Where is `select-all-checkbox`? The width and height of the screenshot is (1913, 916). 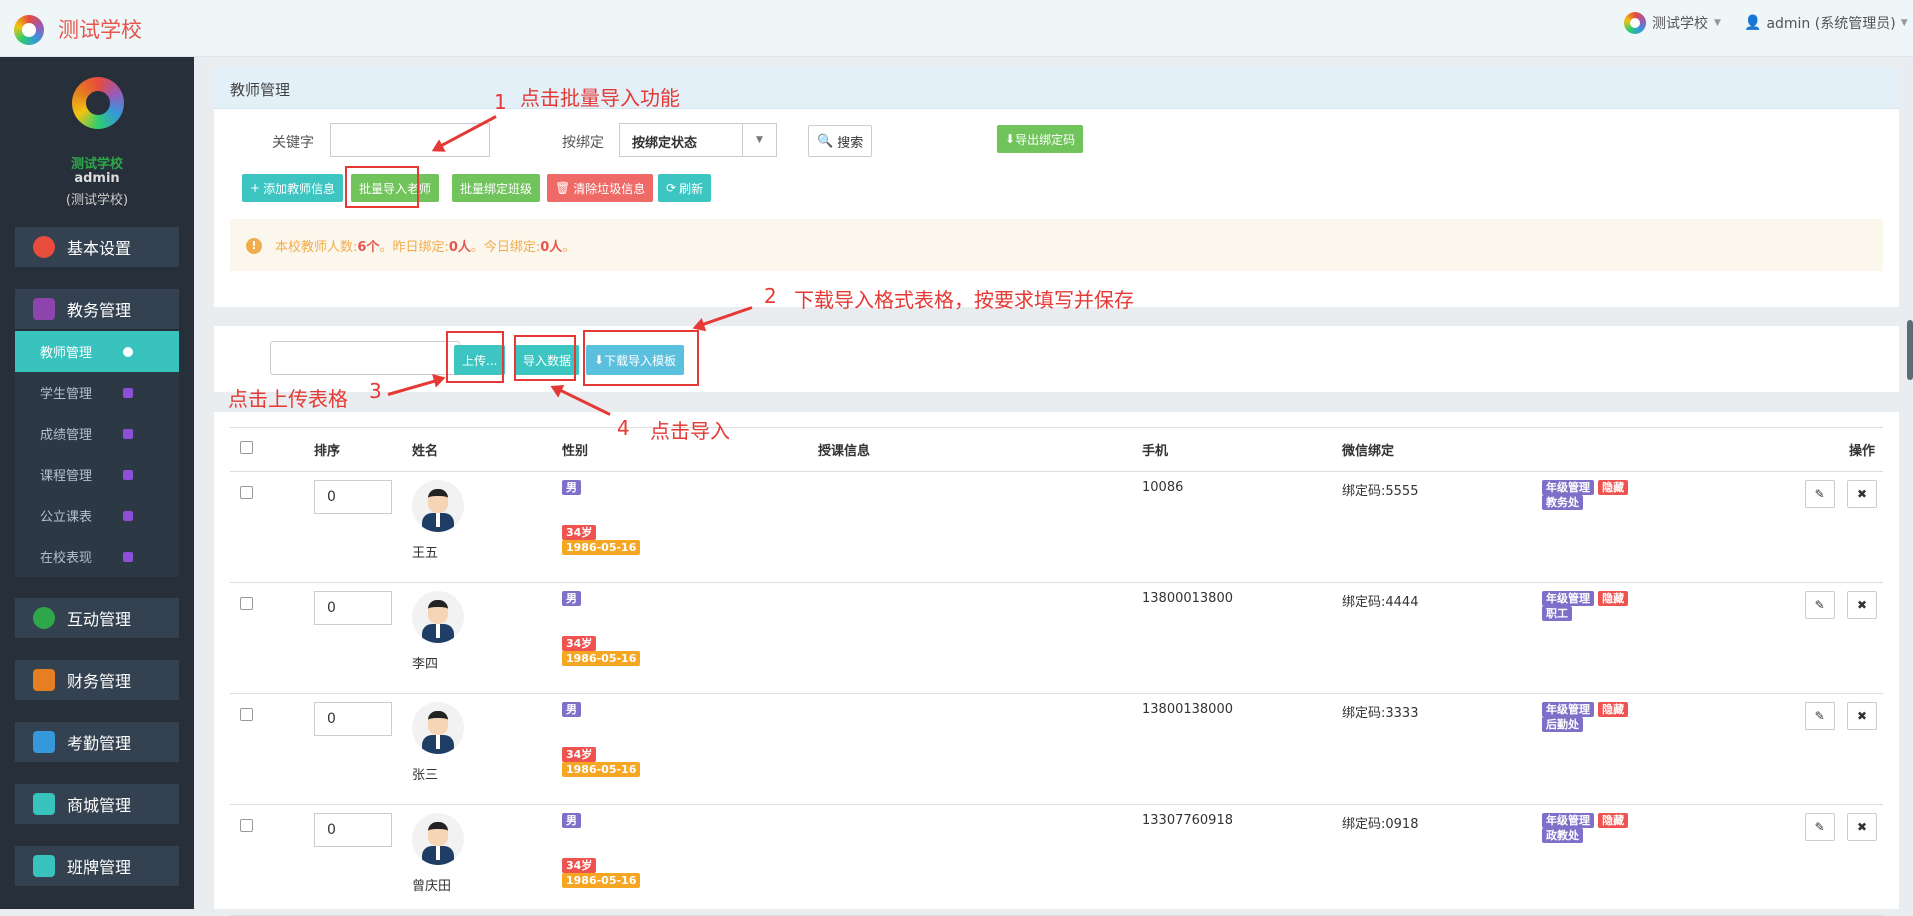
select-all-checkbox is located at coordinates (246, 447).